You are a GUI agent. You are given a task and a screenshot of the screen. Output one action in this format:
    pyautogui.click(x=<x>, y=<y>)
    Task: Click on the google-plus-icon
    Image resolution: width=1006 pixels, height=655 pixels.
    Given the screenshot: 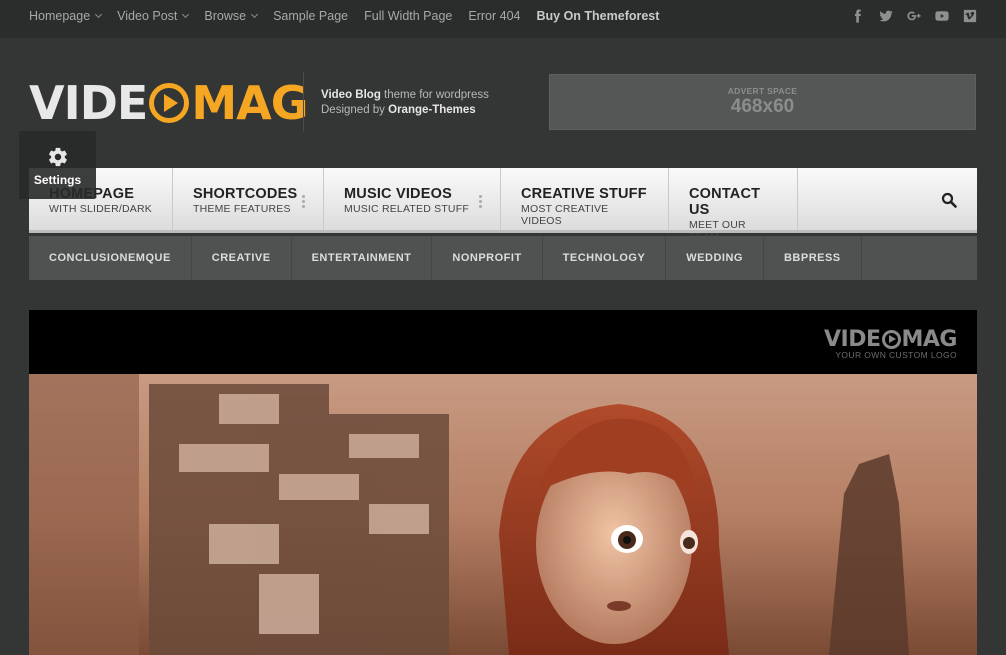 What is the action you would take?
    pyautogui.click(x=914, y=16)
    